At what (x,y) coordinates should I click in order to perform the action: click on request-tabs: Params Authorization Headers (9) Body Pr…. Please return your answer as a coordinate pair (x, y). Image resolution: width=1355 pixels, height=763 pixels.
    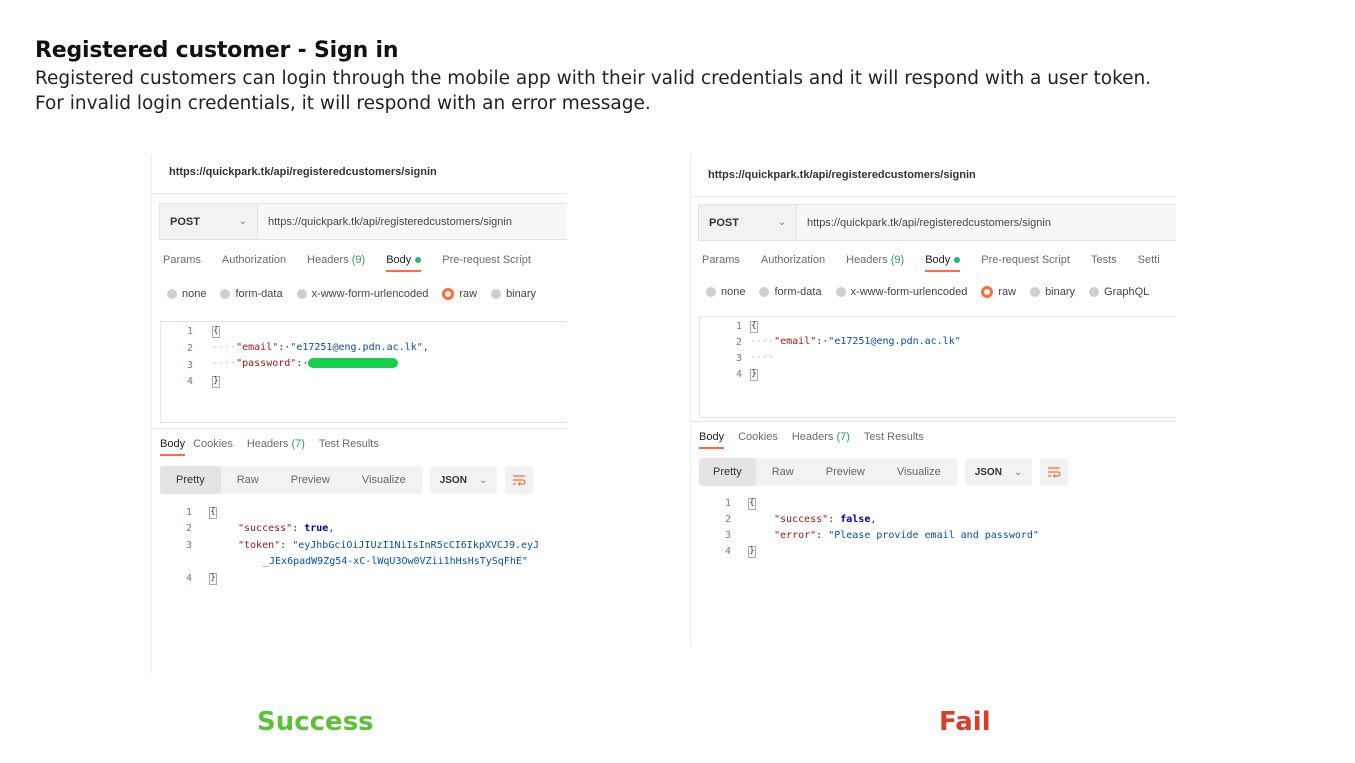
    Looking at the image, I should click on (357, 263).